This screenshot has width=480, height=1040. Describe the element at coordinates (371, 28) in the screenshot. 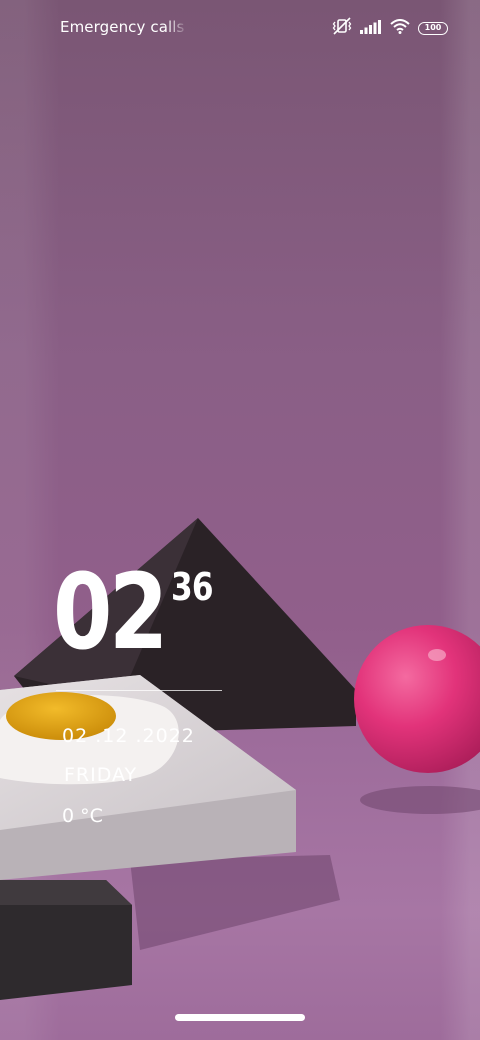

I see `signal-icon` at that location.